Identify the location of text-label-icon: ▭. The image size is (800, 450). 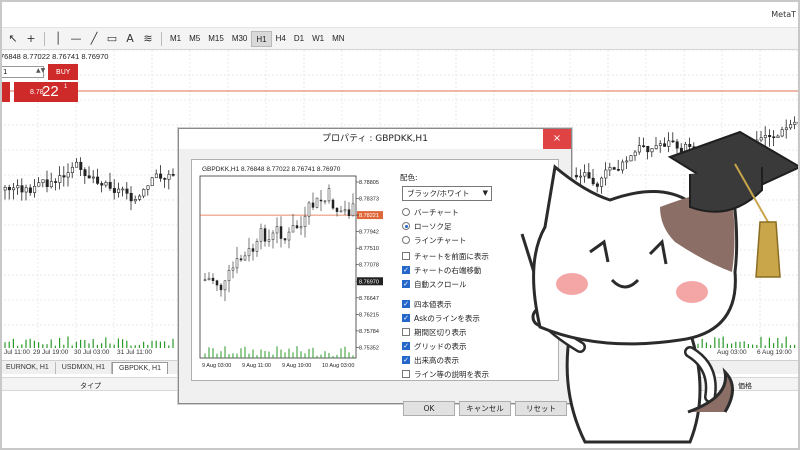
(112, 39).